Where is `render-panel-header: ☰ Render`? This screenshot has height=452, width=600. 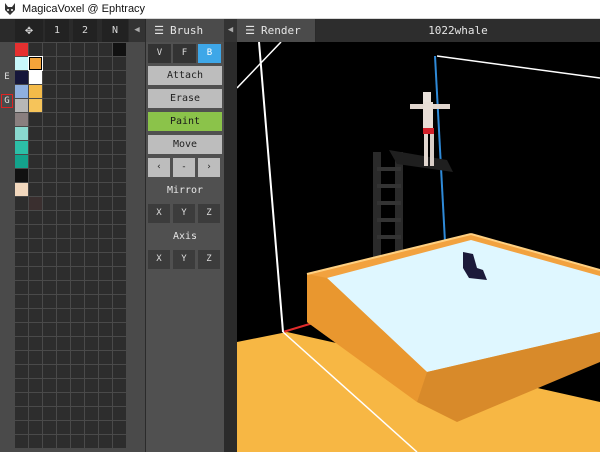 render-panel-header: ☰ Render is located at coordinates (276, 30).